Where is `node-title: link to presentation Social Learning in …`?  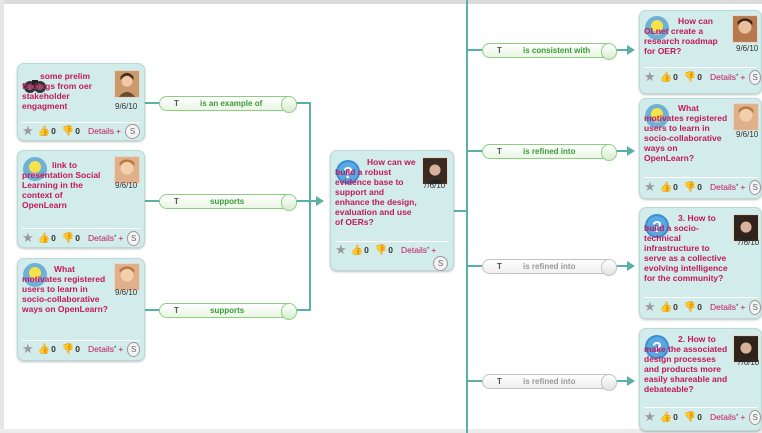 node-title: link to presentation Social Learning in … is located at coordinates (65, 185).